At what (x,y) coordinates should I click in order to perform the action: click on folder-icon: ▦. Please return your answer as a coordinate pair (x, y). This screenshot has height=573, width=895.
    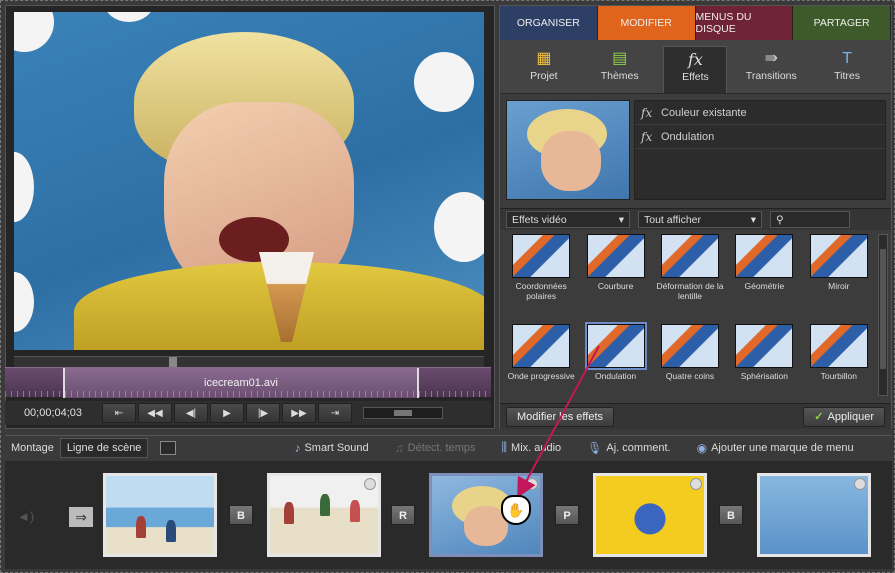
    Looking at the image, I should click on (544, 58).